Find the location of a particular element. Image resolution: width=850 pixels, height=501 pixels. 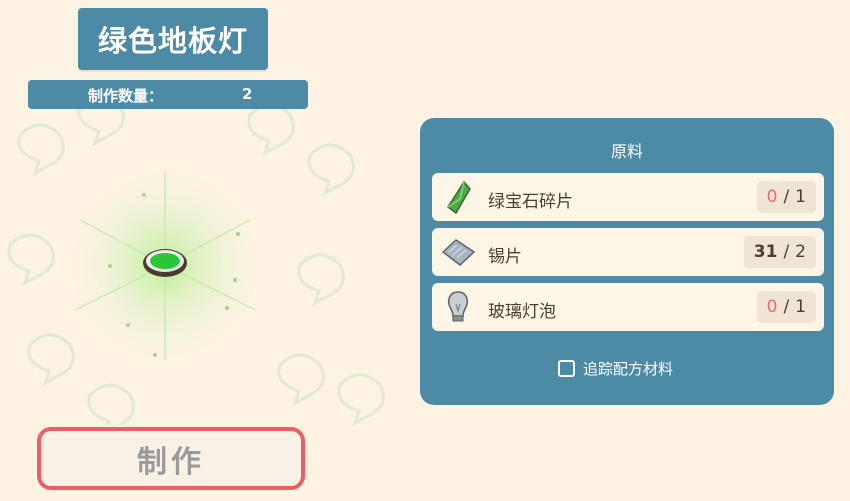

glass-bulb-icon is located at coordinates (458, 306).